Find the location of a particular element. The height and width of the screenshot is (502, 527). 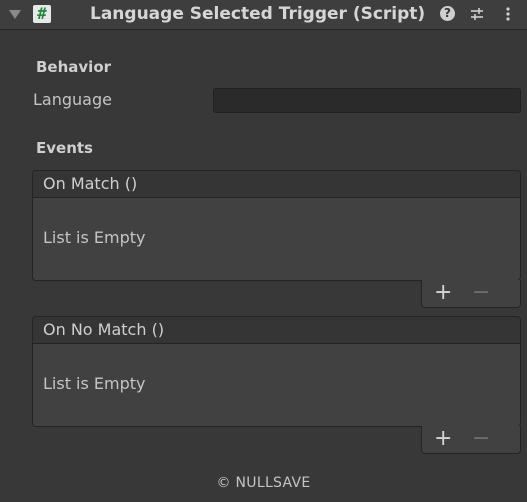

on-no-match-empty-text: List is Empty is located at coordinates (94, 383).